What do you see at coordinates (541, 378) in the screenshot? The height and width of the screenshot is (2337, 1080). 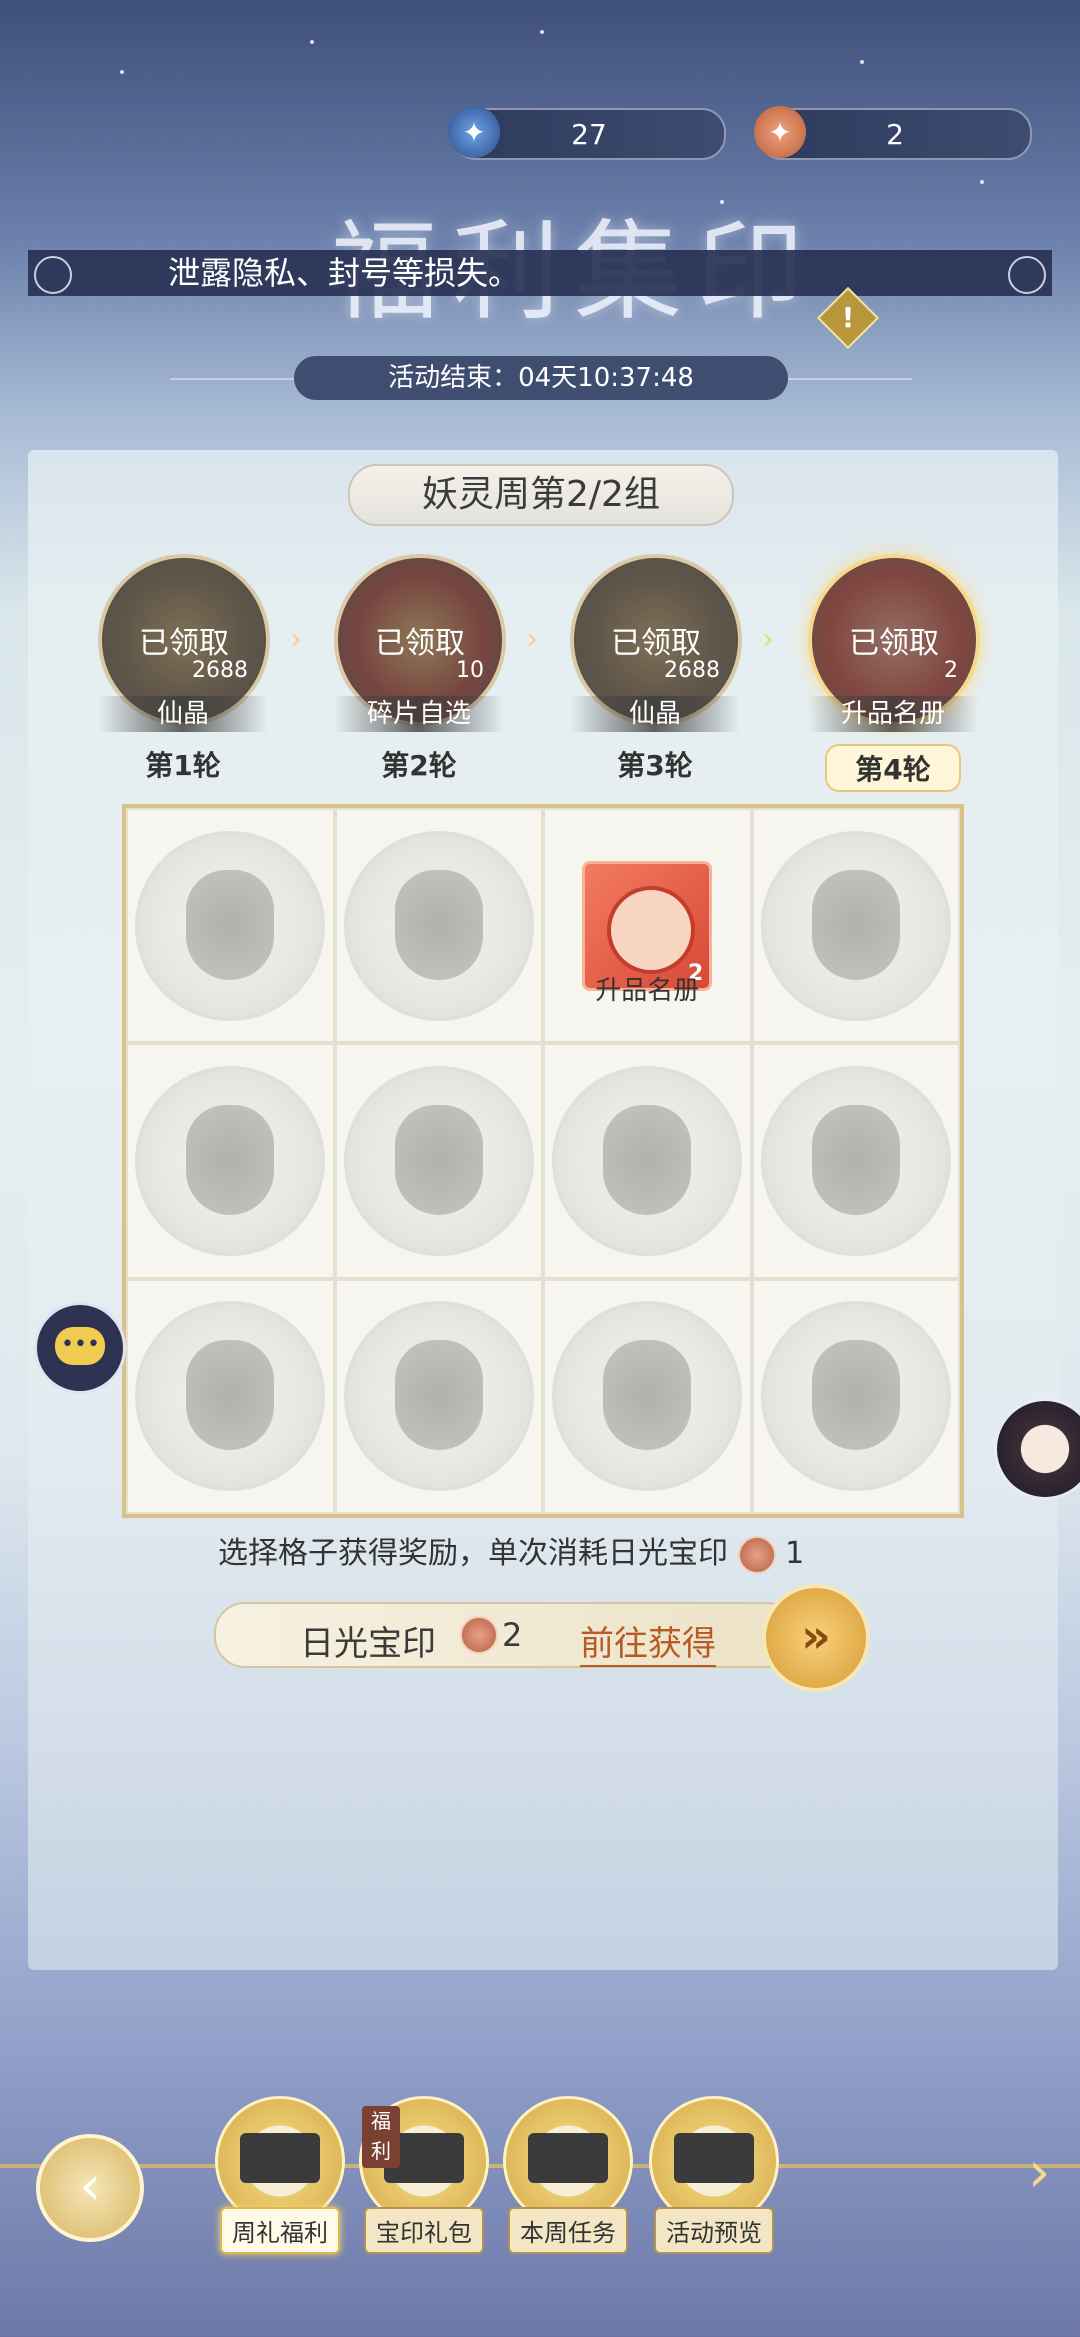 I see `activity-timer: 活动结束：04天10:37:48` at bounding box center [541, 378].